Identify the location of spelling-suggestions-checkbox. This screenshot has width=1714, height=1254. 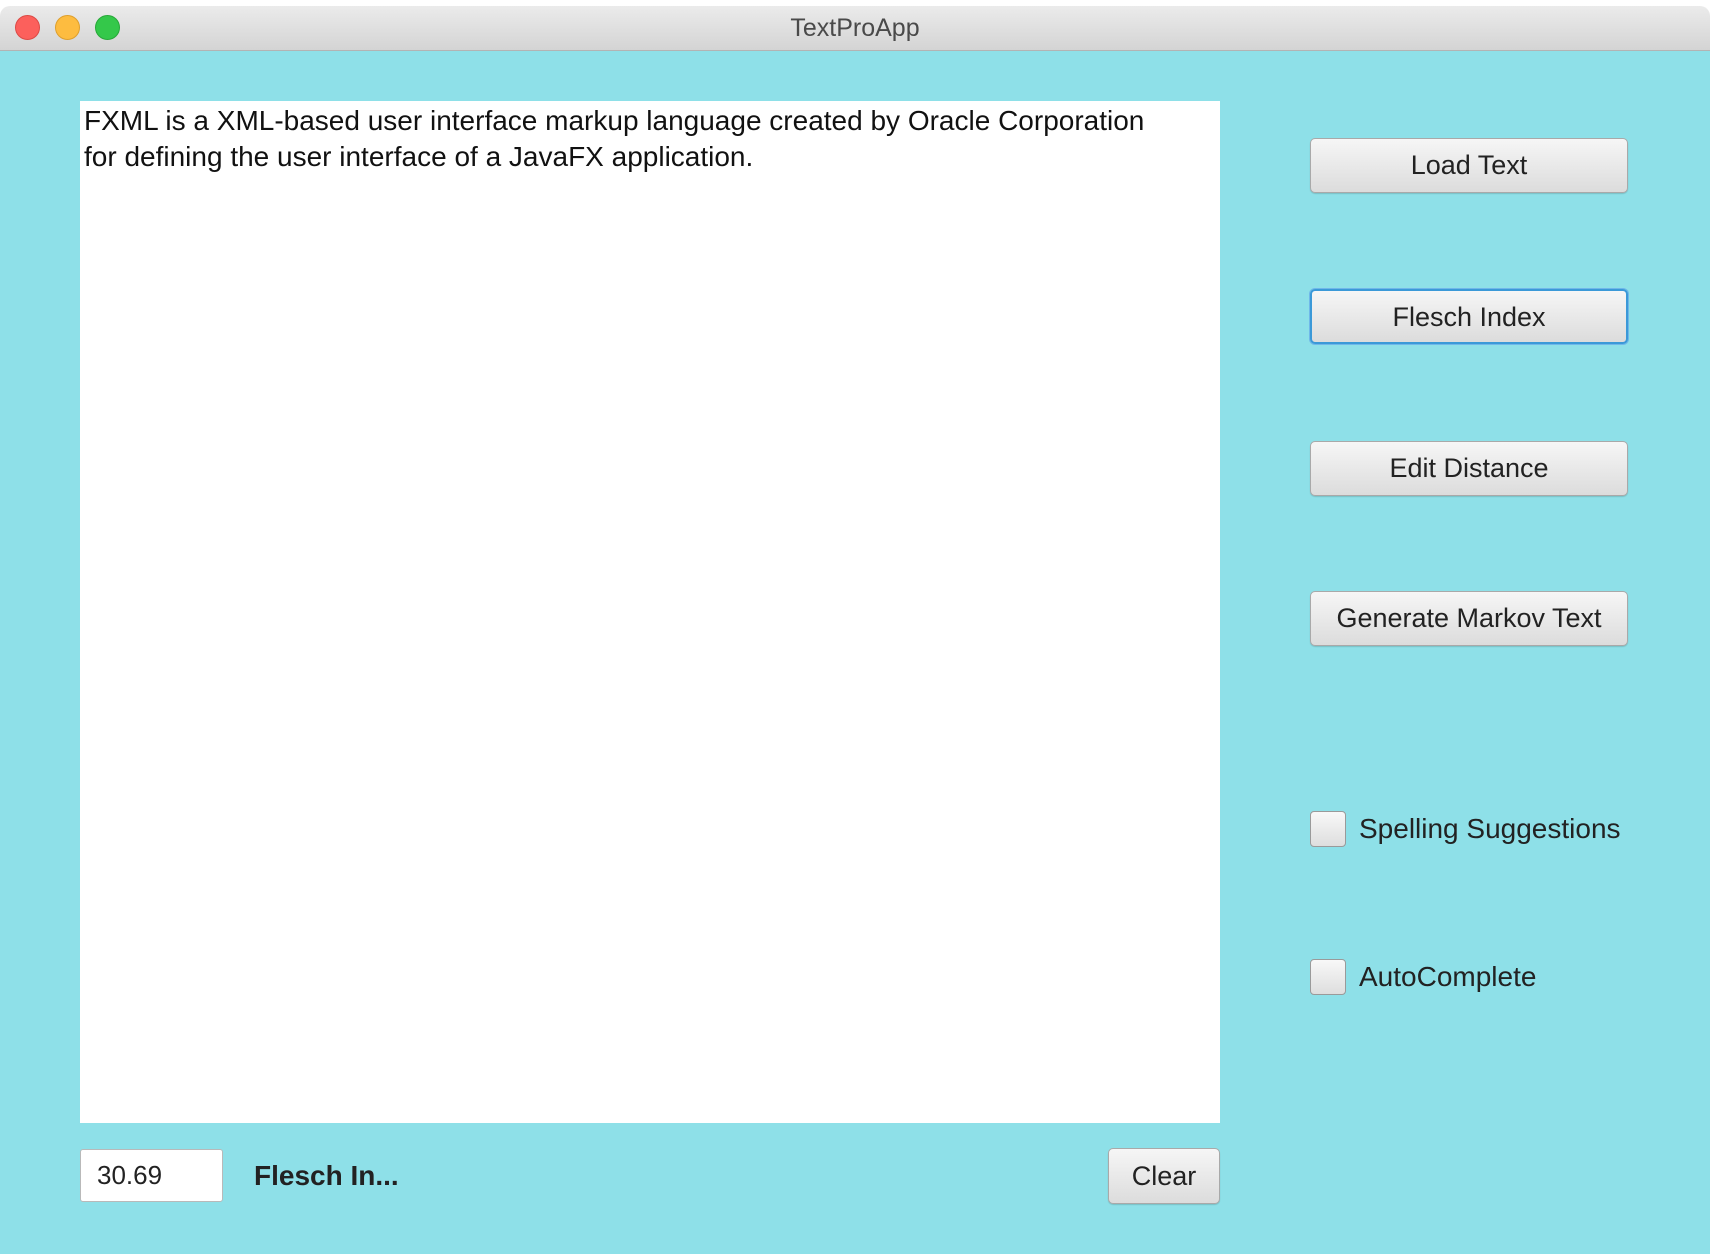
(1328, 829).